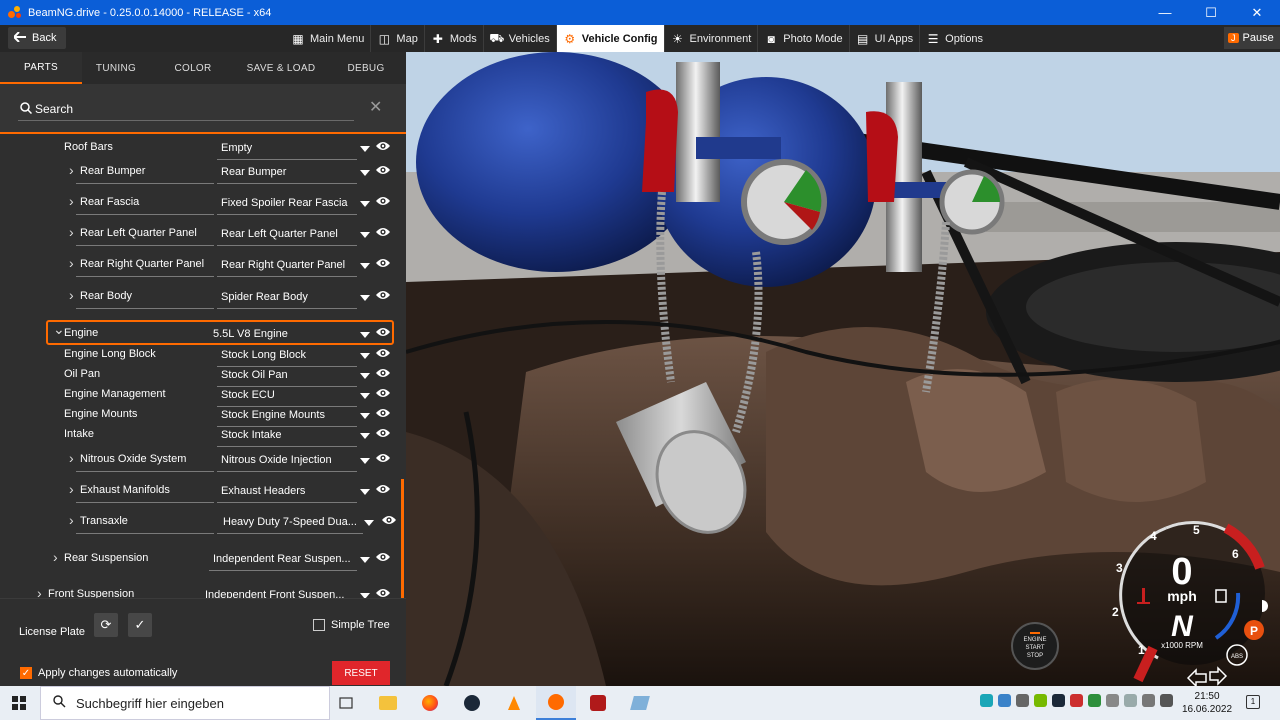 The height and width of the screenshot is (720, 1280). What do you see at coordinates (1112, 700) in the screenshot?
I see `network-icon` at bounding box center [1112, 700].